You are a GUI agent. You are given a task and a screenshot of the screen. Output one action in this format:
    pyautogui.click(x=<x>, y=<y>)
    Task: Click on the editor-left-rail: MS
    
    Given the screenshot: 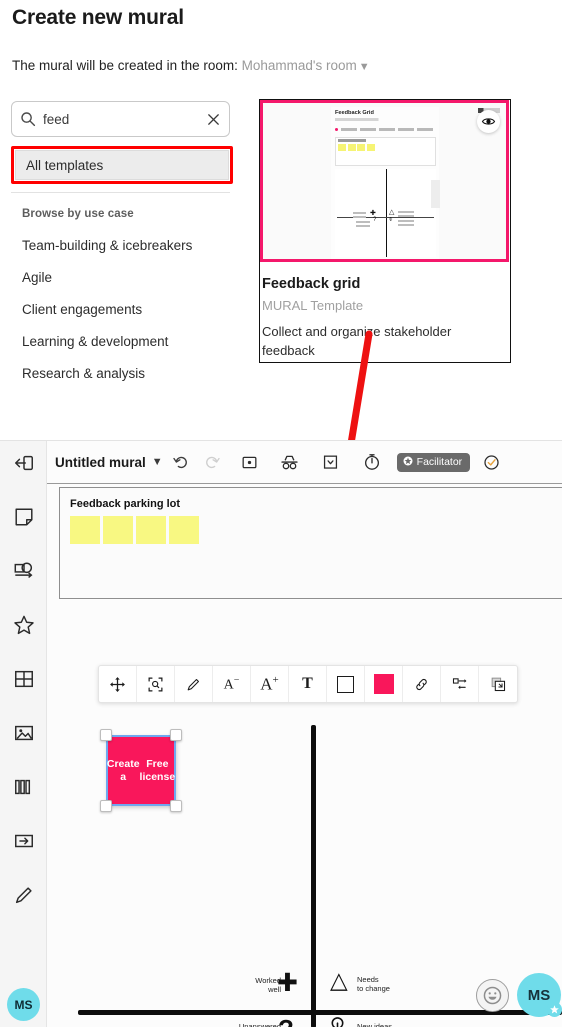 What is the action you would take?
    pyautogui.click(x=23, y=734)
    